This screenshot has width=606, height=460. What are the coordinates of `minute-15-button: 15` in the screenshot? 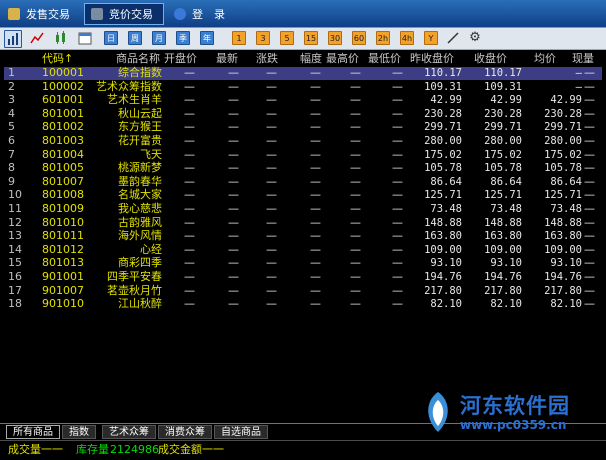 It's located at (311, 38).